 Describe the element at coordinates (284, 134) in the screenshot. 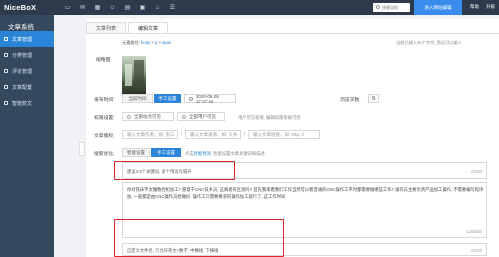

I see `source-link-input: 输入文章链接。如: http: //` at that location.